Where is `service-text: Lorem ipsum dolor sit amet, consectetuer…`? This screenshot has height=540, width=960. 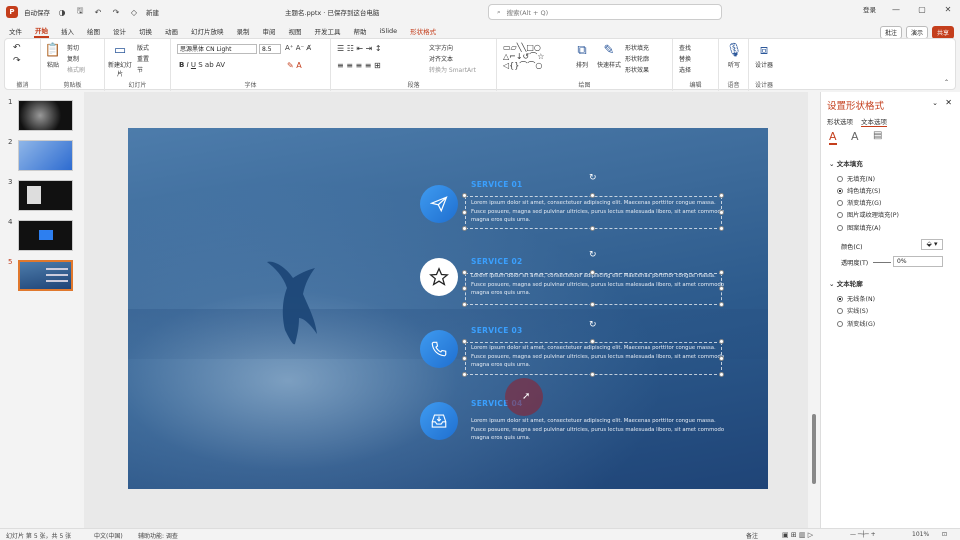
service-text: Lorem ipsum dolor sit amet, consectetuer… is located at coordinates (598, 430).